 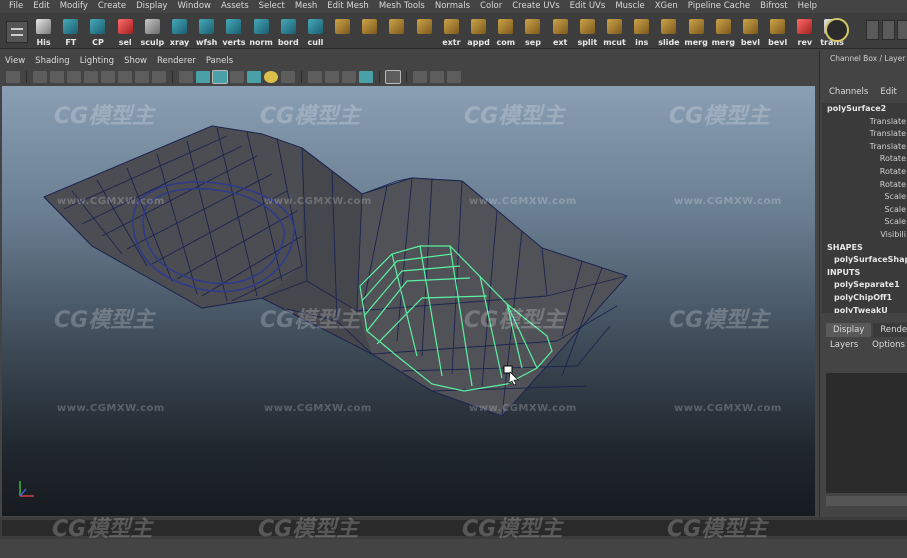 I want to click on channel-attribute: Translate, so click(x=864, y=122).